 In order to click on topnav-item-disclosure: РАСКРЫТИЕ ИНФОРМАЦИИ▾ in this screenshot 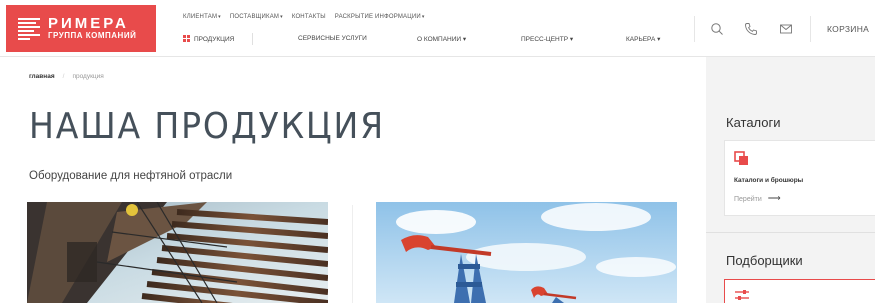, I will do `click(380, 17)`.